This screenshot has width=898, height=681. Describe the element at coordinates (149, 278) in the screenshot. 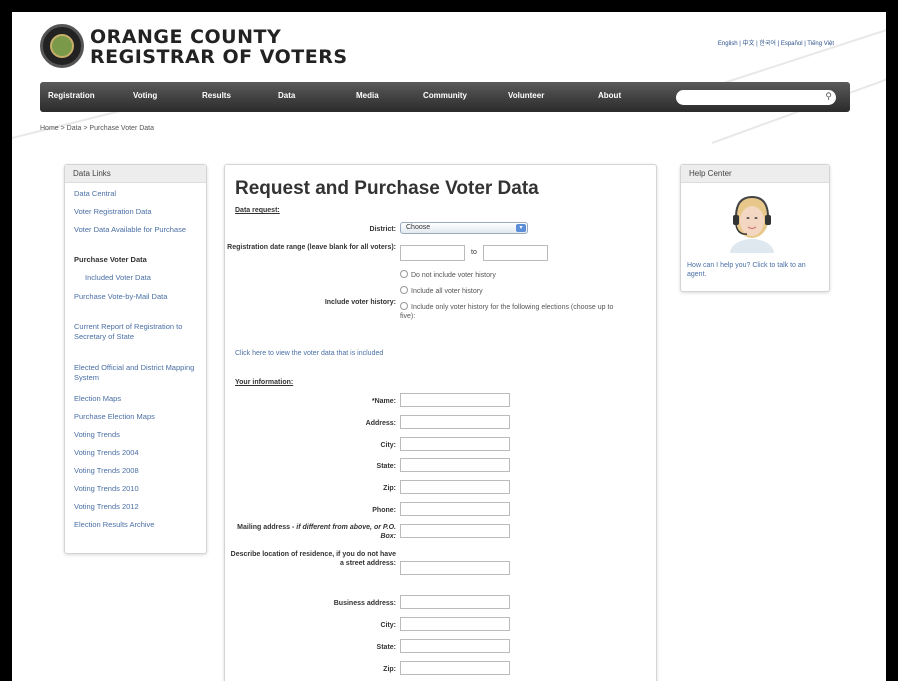

I see `sidebar-link-included-voter-data: Included Voter Data` at that location.